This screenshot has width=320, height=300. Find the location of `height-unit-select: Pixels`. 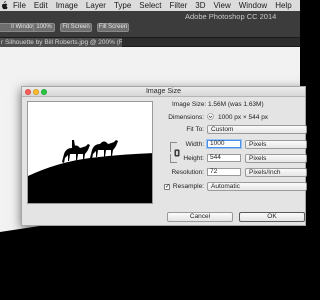

height-unit-select: Pixels is located at coordinates (276, 158).